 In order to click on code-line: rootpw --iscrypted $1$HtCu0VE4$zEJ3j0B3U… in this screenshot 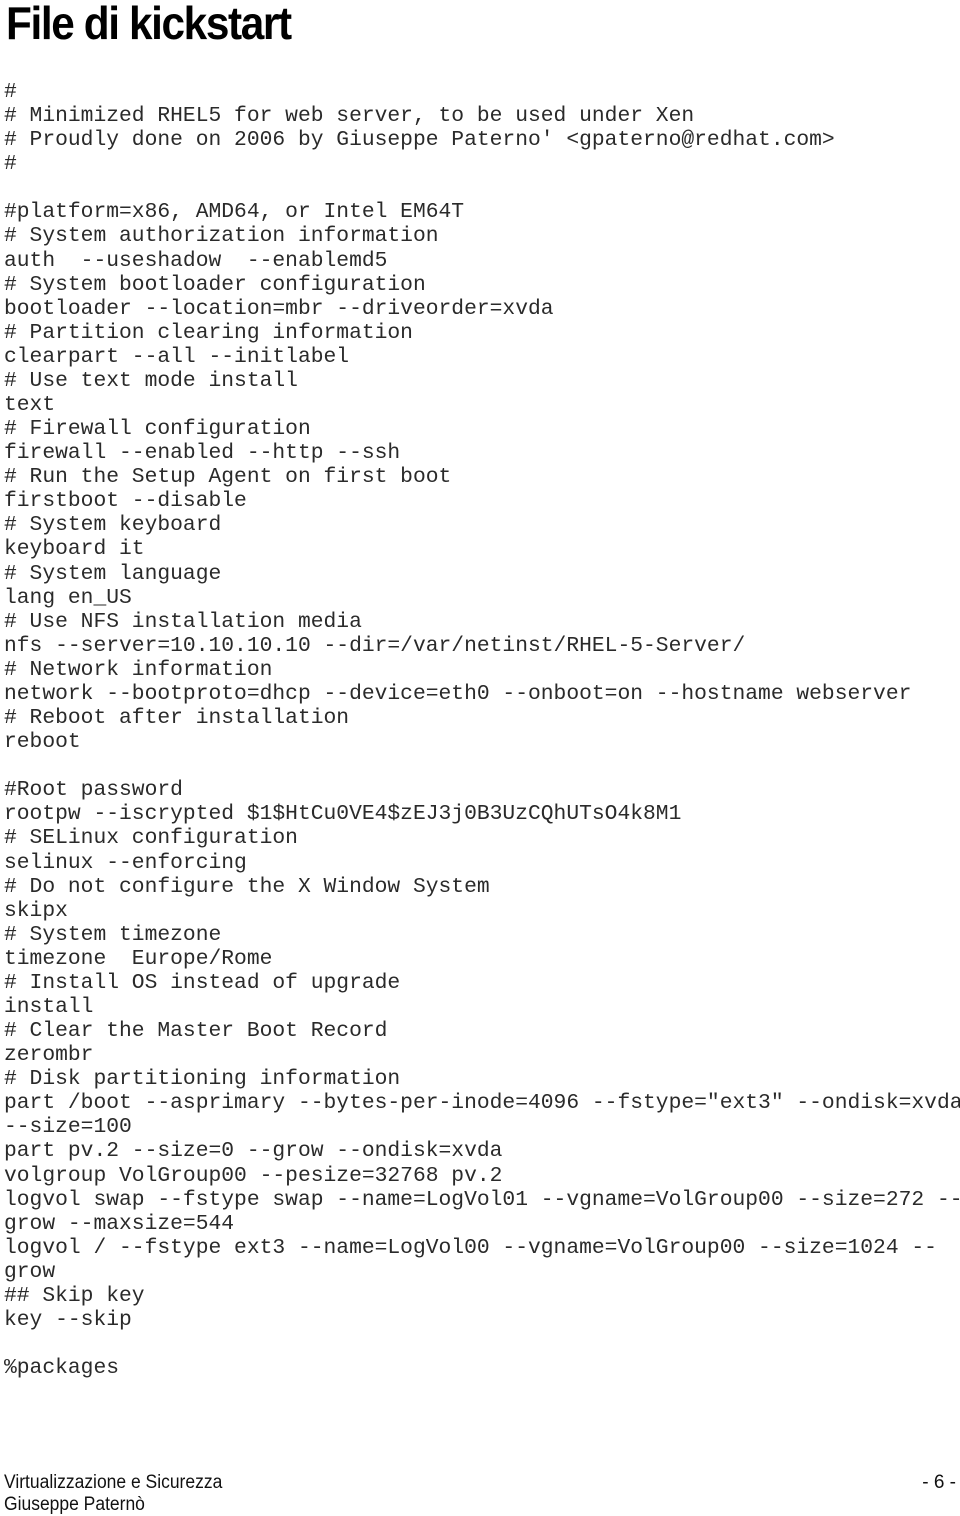, I will do `click(343, 814)`.